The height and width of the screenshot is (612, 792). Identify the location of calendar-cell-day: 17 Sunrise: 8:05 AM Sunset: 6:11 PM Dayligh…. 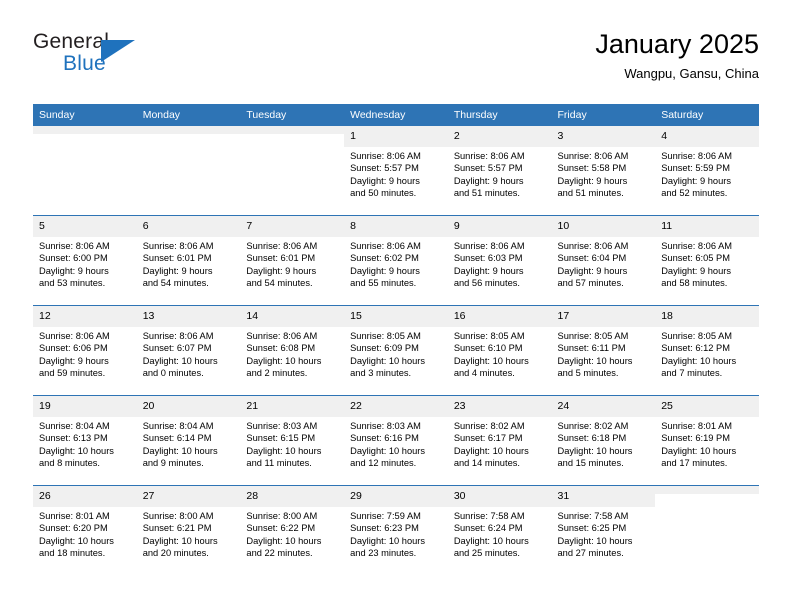
(603, 350).